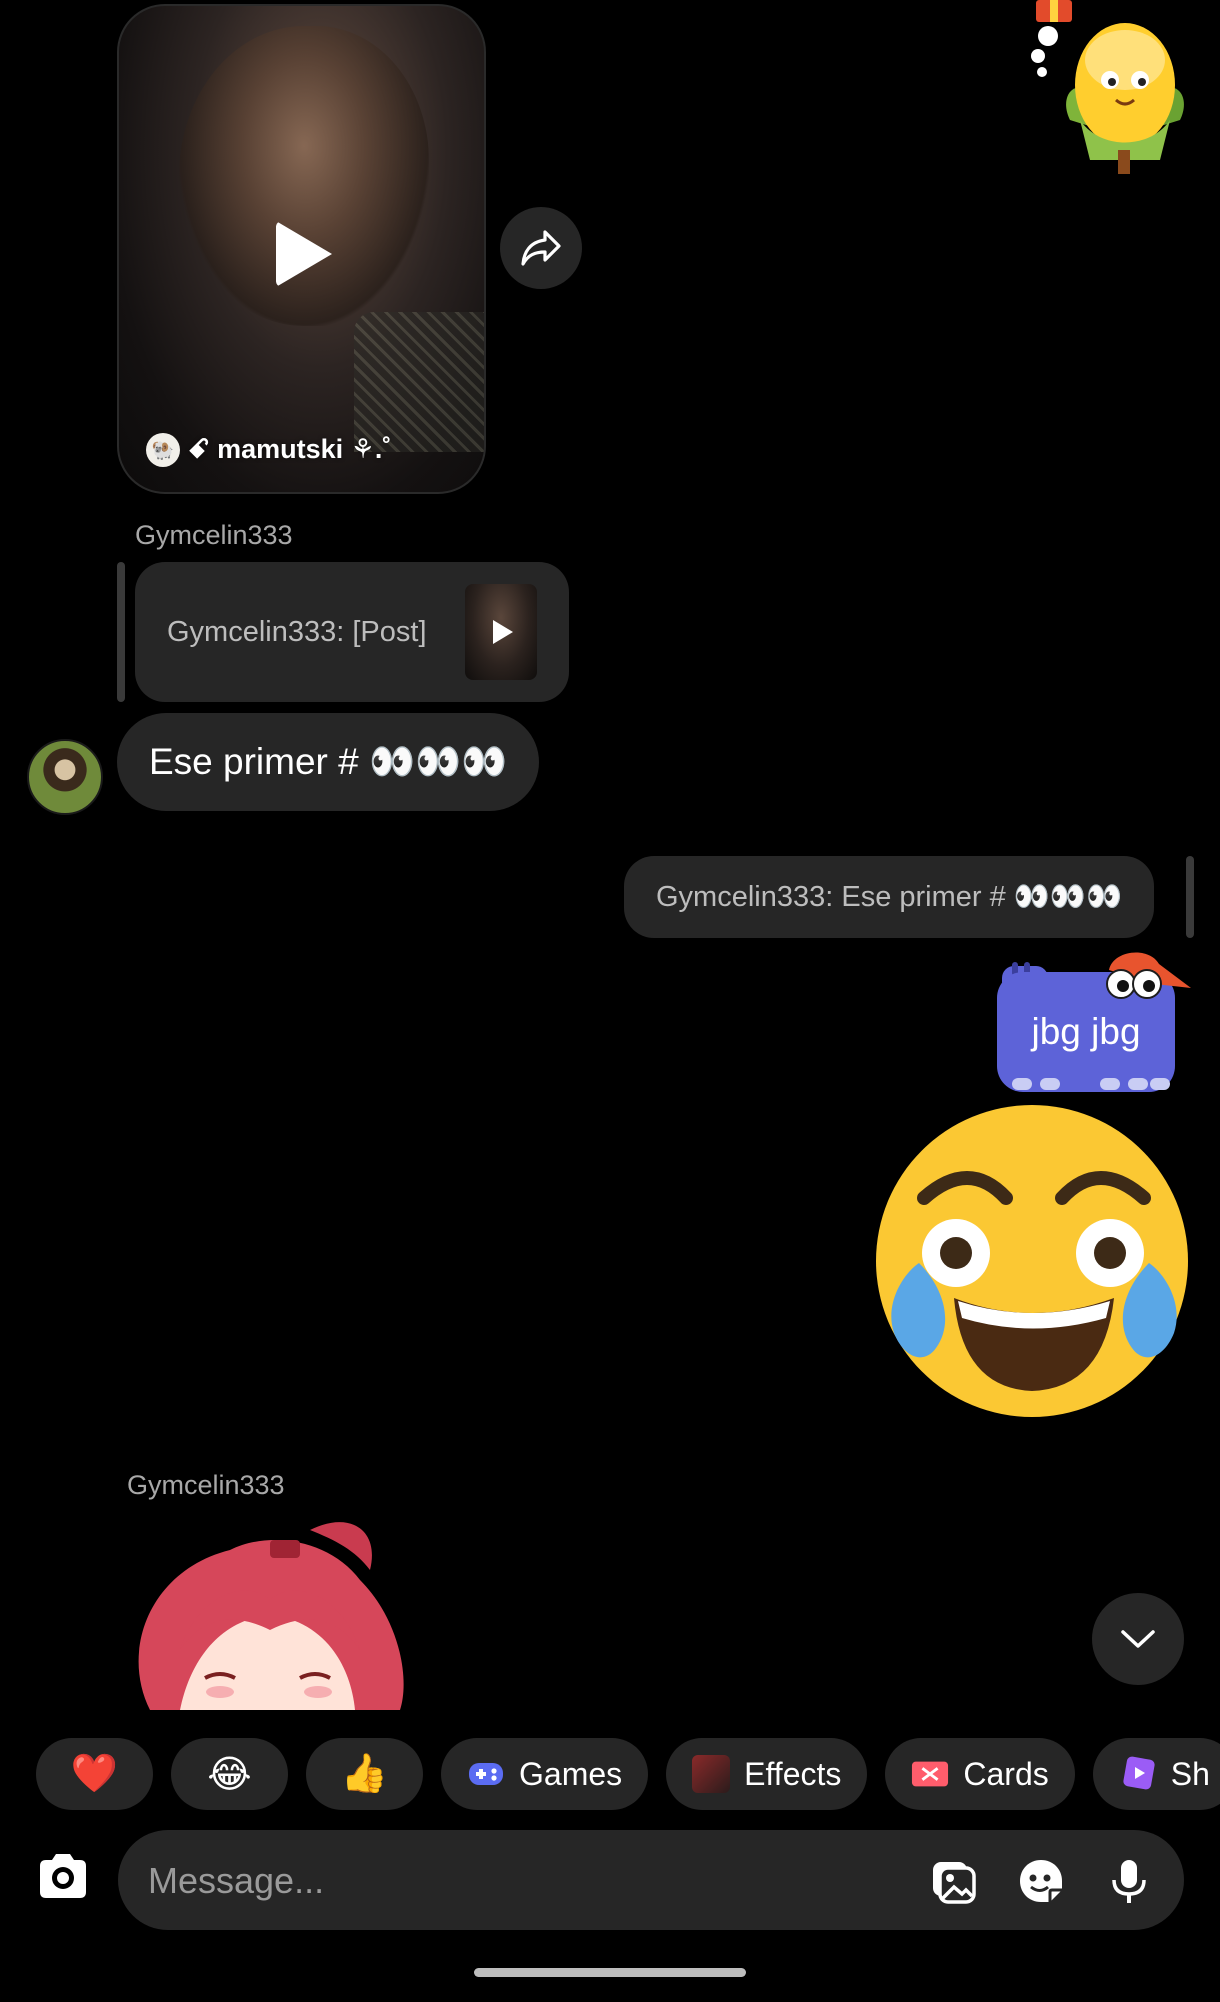 The width and height of the screenshot is (1220, 2002). Describe the element at coordinates (163, 450) in the screenshot. I see `post-author-avatar: 🐏` at that location.